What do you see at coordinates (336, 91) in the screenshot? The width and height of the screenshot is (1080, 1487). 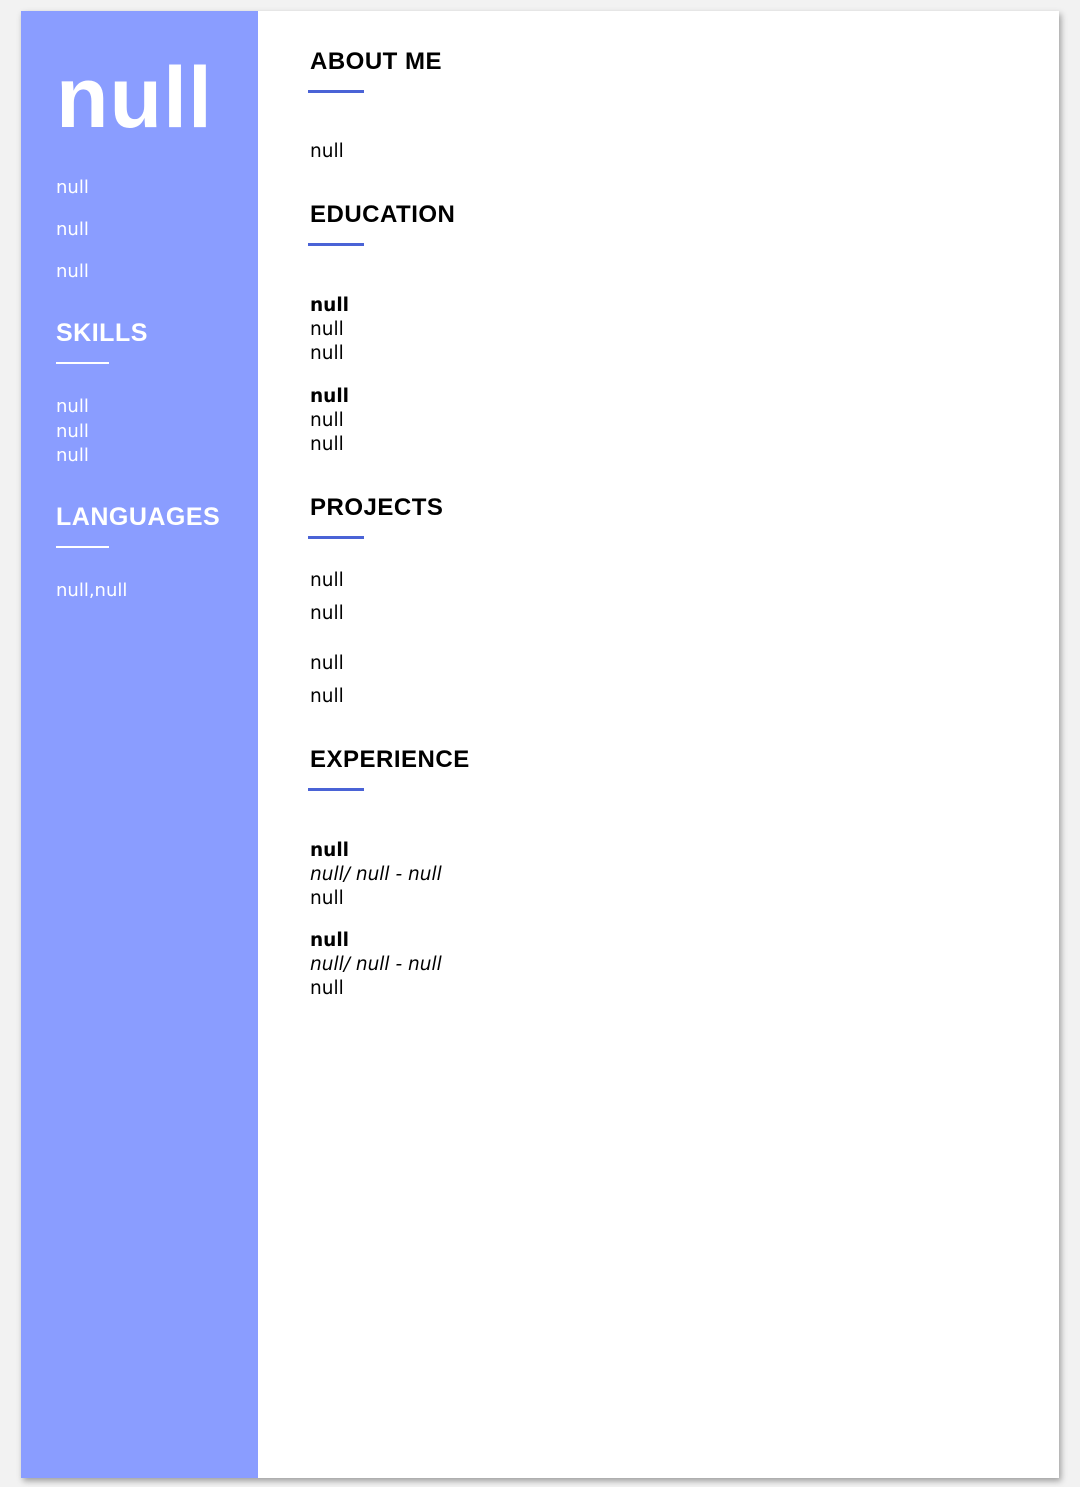 I see `about-divider` at bounding box center [336, 91].